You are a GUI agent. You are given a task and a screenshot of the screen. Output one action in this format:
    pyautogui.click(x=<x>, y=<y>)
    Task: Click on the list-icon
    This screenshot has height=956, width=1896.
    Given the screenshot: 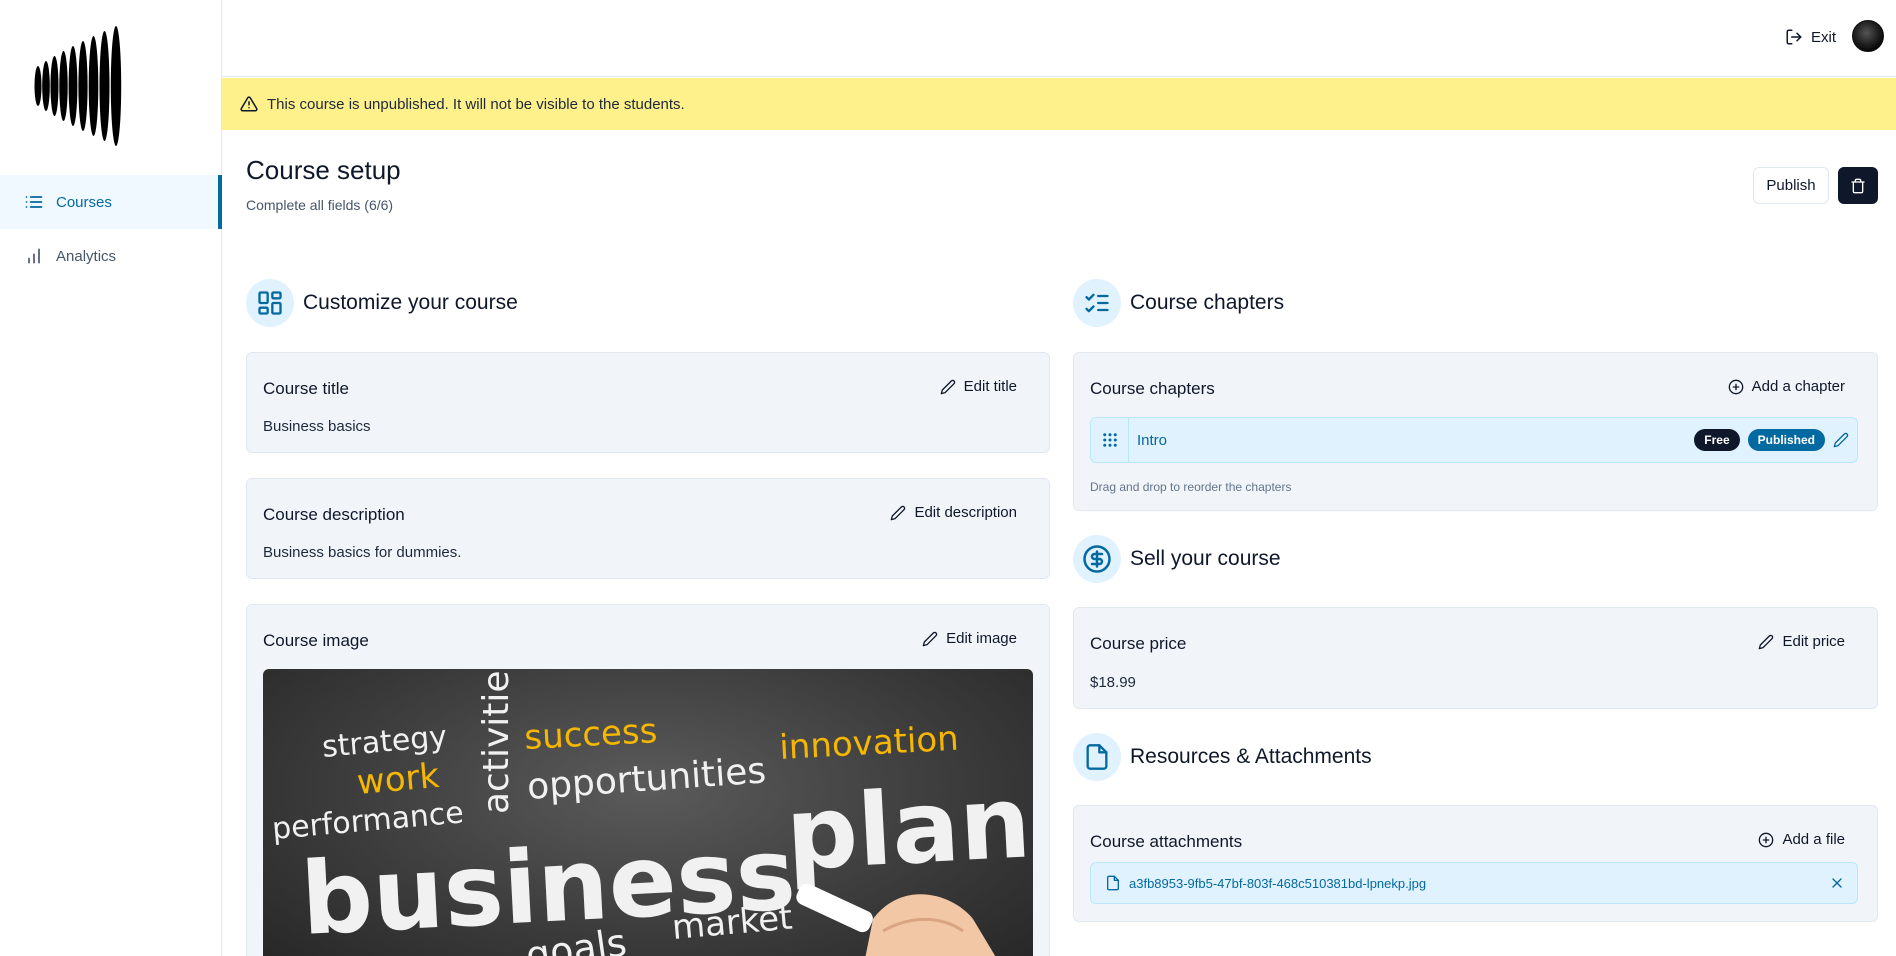 What is the action you would take?
    pyautogui.click(x=34, y=202)
    